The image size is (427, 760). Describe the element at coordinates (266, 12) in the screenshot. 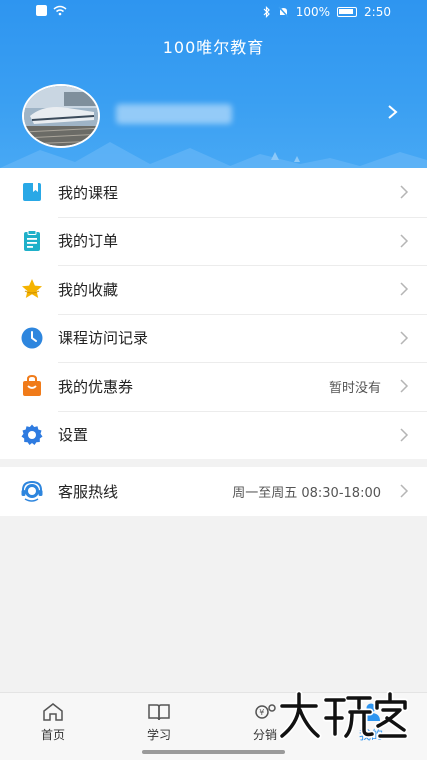

I see `bluetooth-icon` at that location.